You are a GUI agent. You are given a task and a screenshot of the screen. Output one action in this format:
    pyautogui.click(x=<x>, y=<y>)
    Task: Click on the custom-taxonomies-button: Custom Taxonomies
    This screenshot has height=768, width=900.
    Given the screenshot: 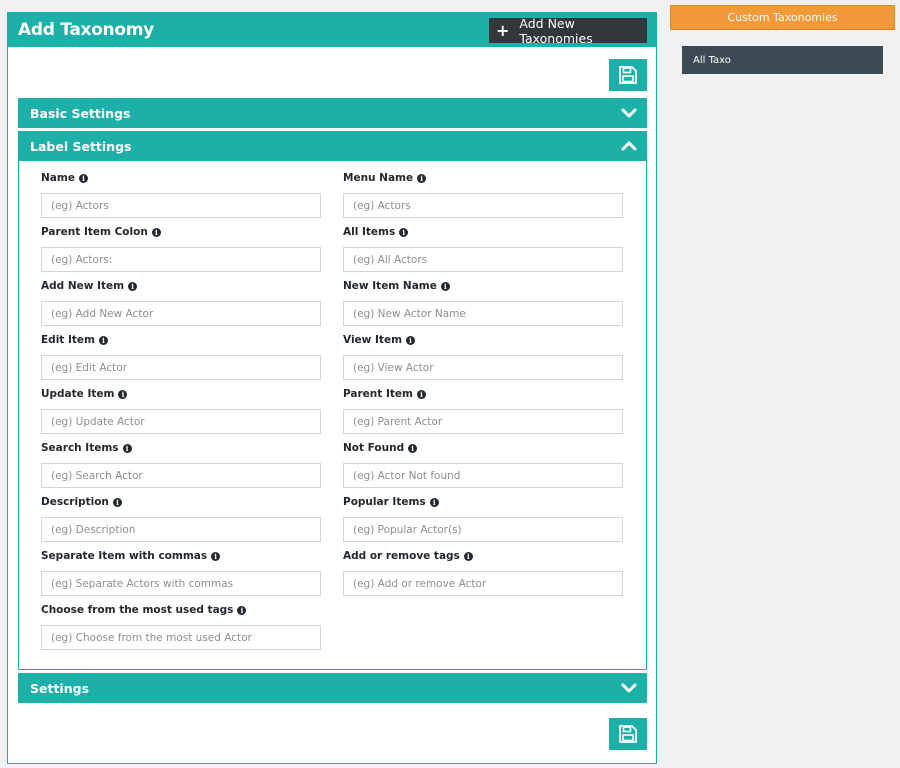 What is the action you would take?
    pyautogui.click(x=782, y=17)
    